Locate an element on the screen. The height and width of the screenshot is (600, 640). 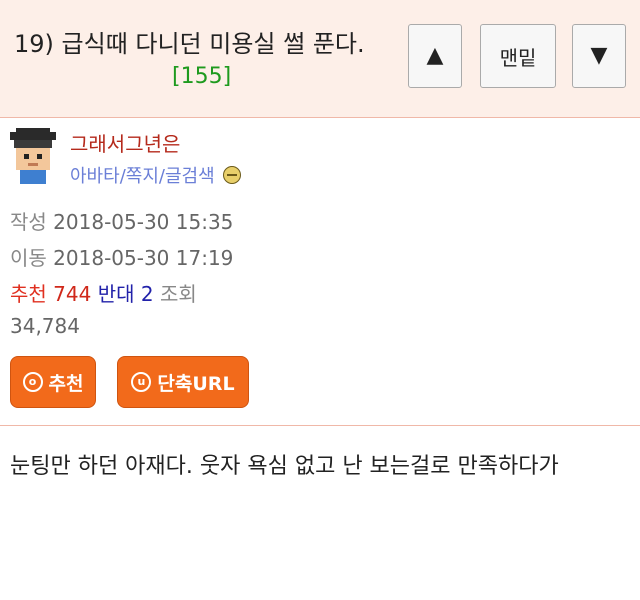
post-content: 눈팅만 하던 아재다. 웃자 욕심 없고 난 보는걸로 만족하다가 is located at coordinates (284, 466).